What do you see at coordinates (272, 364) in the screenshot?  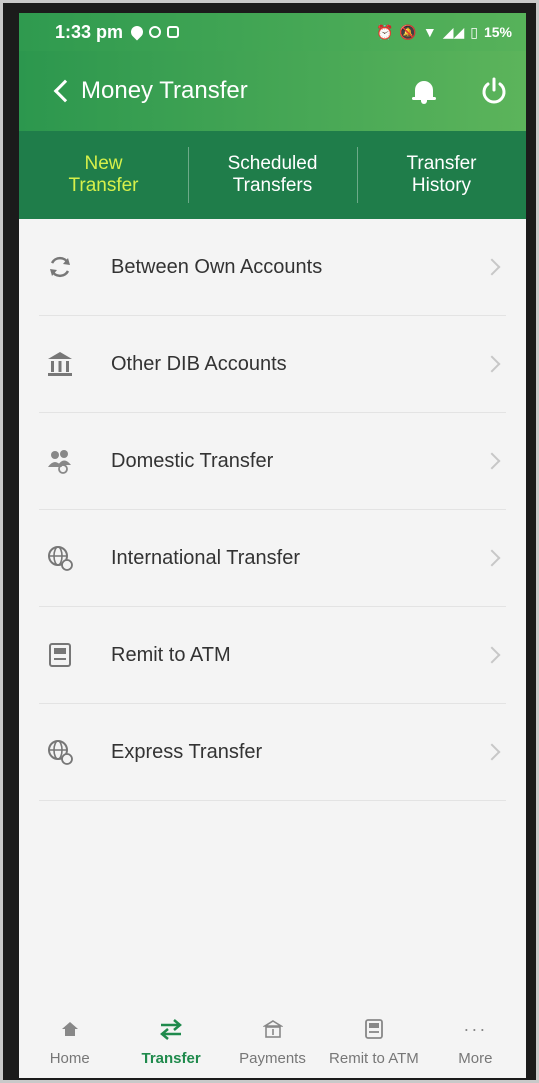 I see `list-item-other-dib-accounts: Other DIB Accounts` at bounding box center [272, 364].